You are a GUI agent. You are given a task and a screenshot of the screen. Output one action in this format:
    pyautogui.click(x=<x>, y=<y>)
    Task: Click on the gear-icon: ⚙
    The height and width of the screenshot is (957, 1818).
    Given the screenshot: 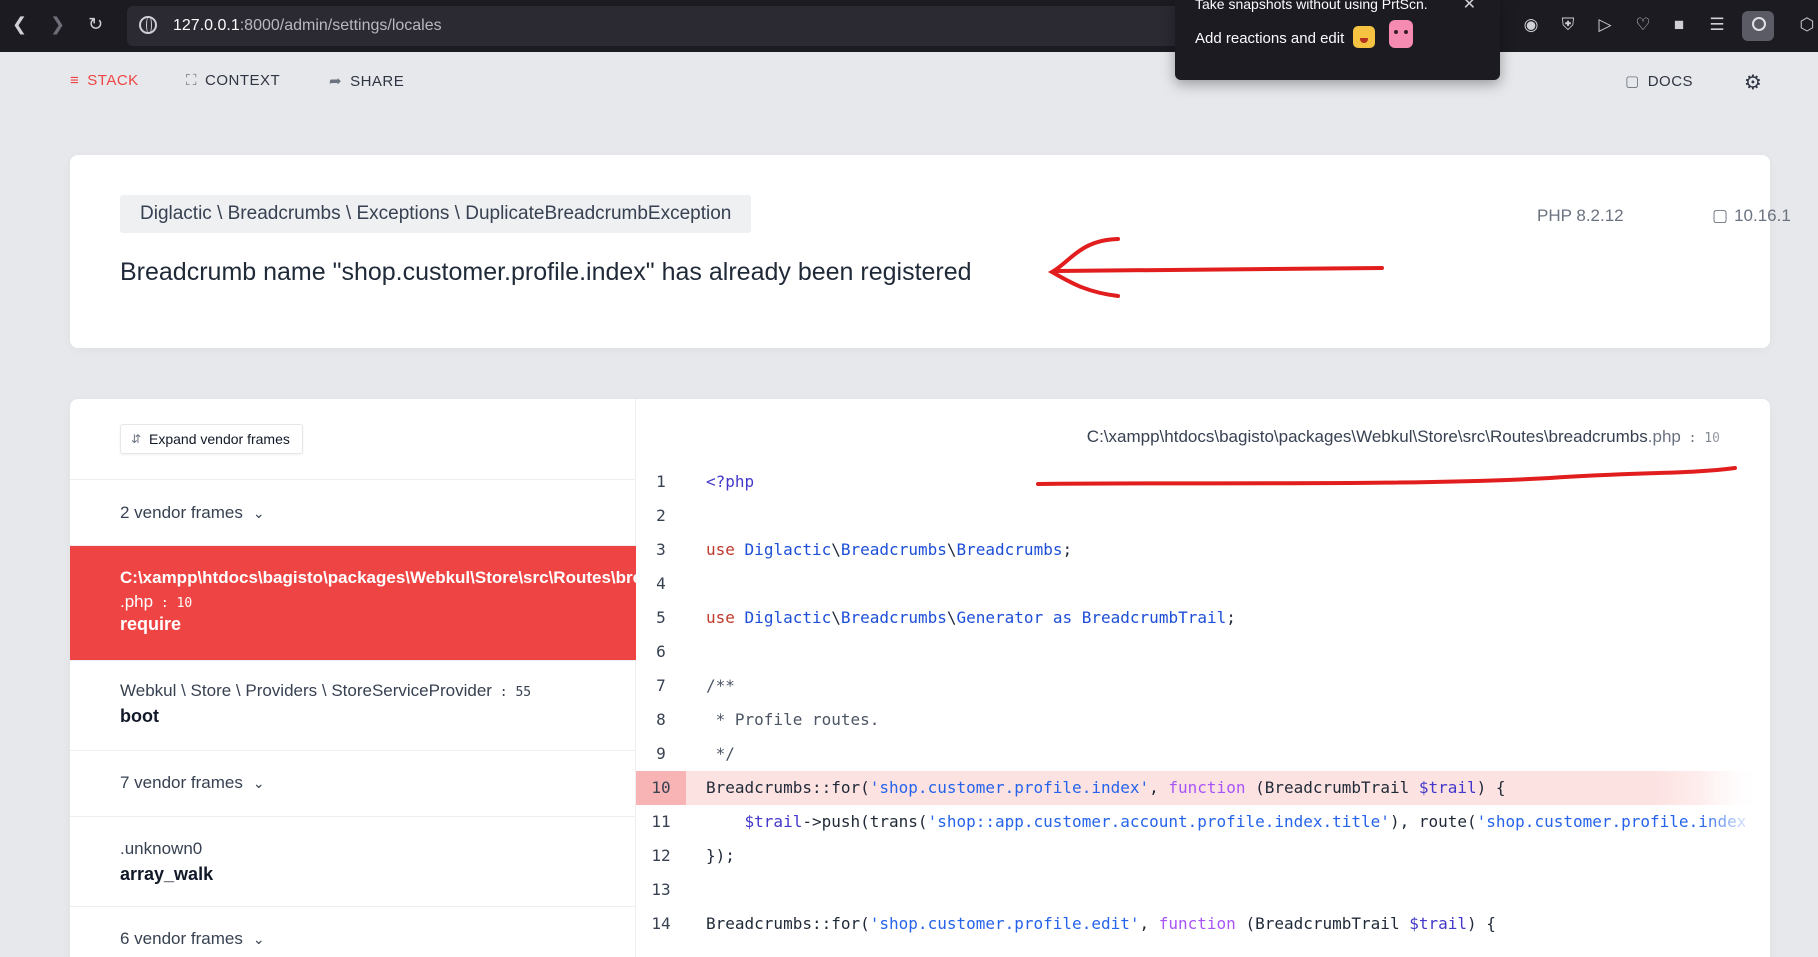 What is the action you would take?
    pyautogui.click(x=1753, y=82)
    